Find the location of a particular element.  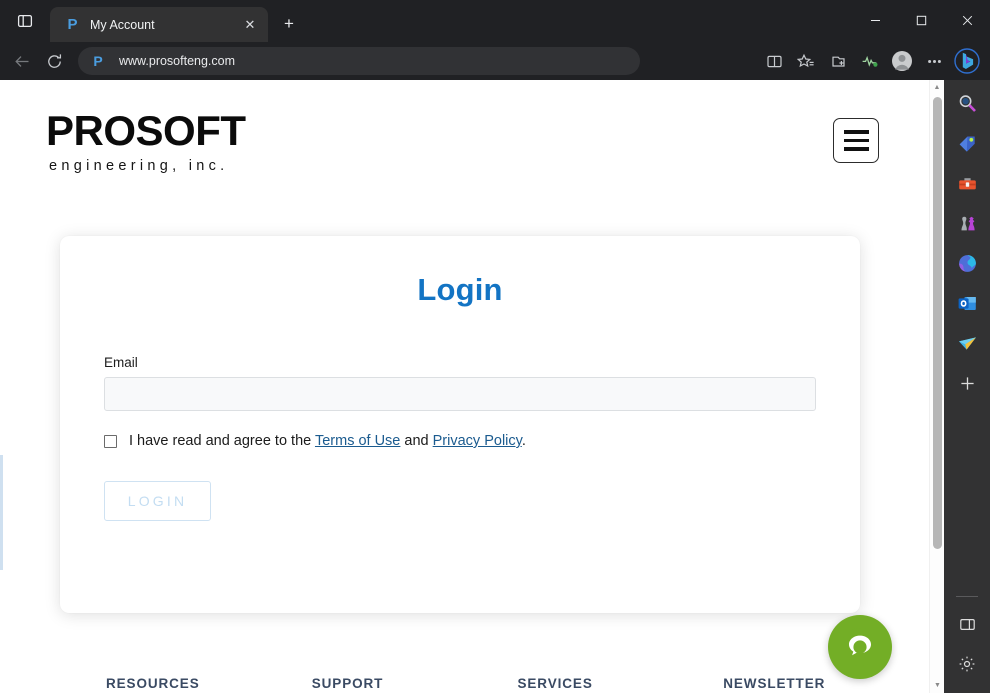

footer-columns: RESOURCES SUPPORT SERVICES NEWSLETTER is located at coordinates (464, 683).